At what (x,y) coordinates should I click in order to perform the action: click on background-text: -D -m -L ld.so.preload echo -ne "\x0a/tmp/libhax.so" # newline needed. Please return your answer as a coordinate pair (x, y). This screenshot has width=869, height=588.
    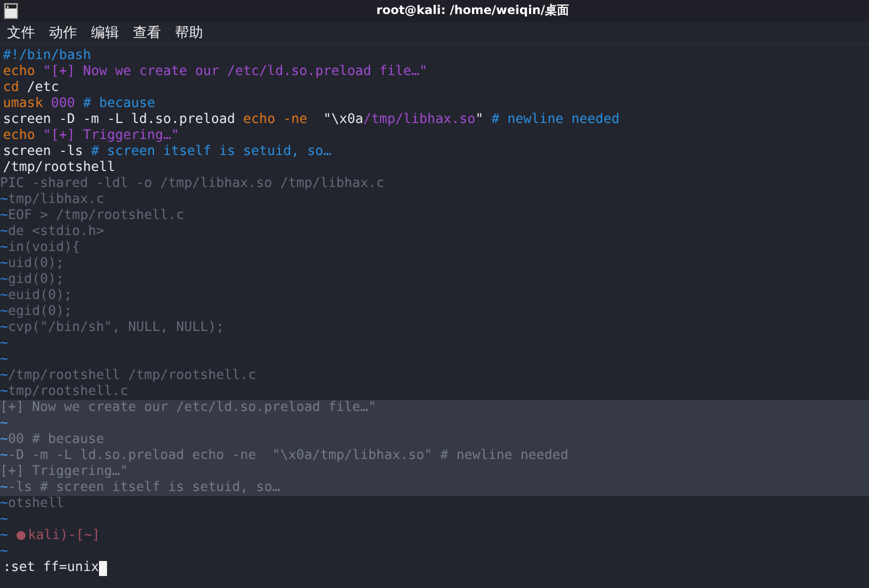
    Looking at the image, I should click on (288, 456).